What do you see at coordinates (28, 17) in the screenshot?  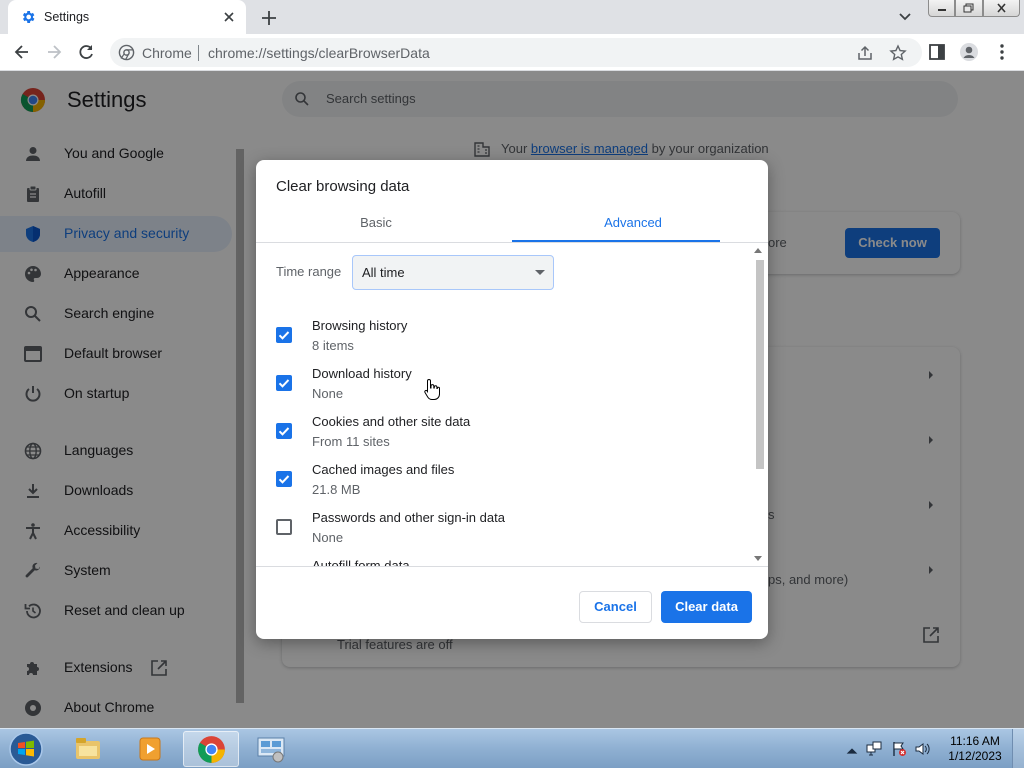 I see `gear-icon` at bounding box center [28, 17].